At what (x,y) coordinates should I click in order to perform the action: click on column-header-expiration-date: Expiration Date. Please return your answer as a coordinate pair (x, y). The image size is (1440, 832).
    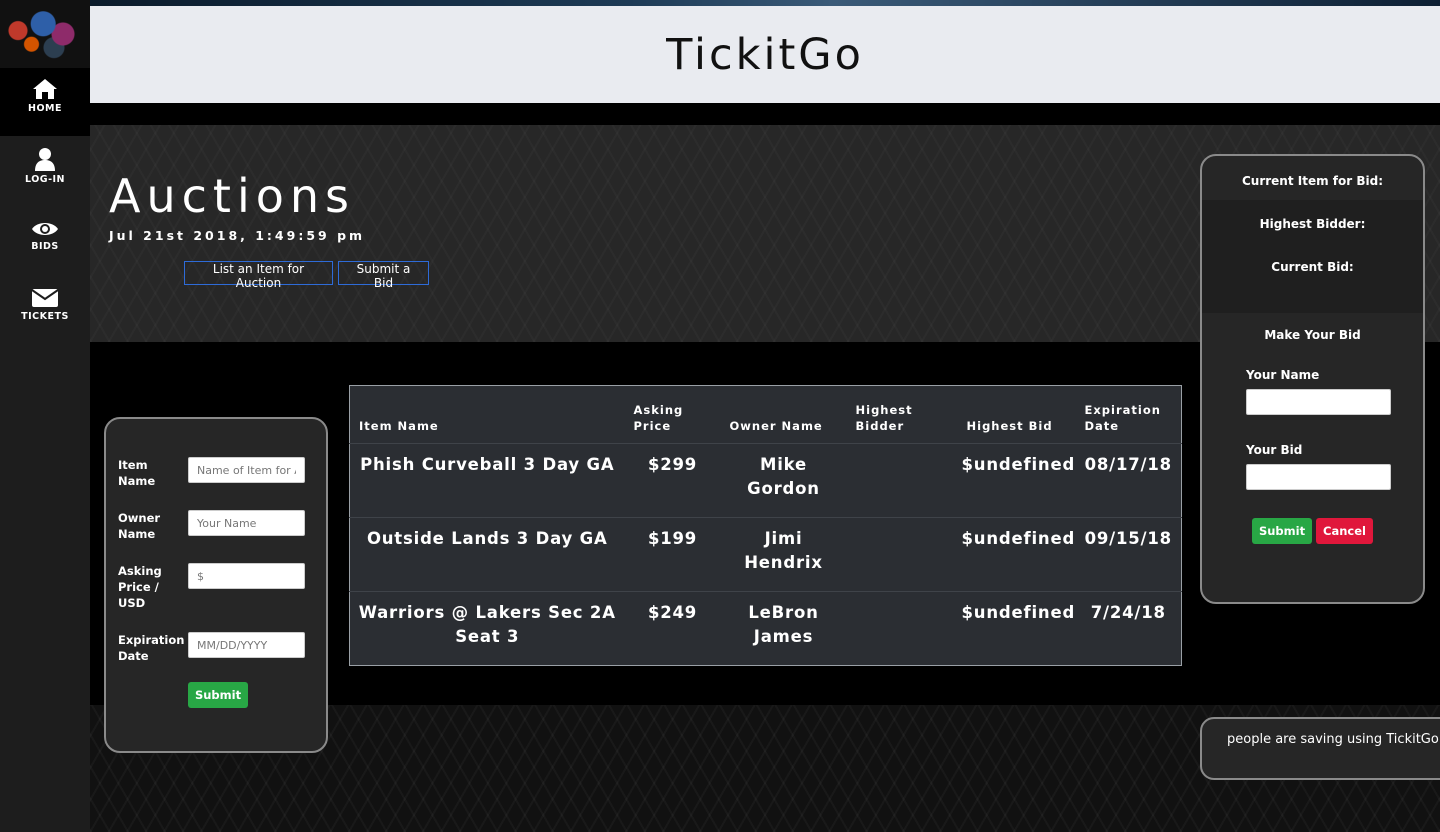
    Looking at the image, I should click on (1128, 414).